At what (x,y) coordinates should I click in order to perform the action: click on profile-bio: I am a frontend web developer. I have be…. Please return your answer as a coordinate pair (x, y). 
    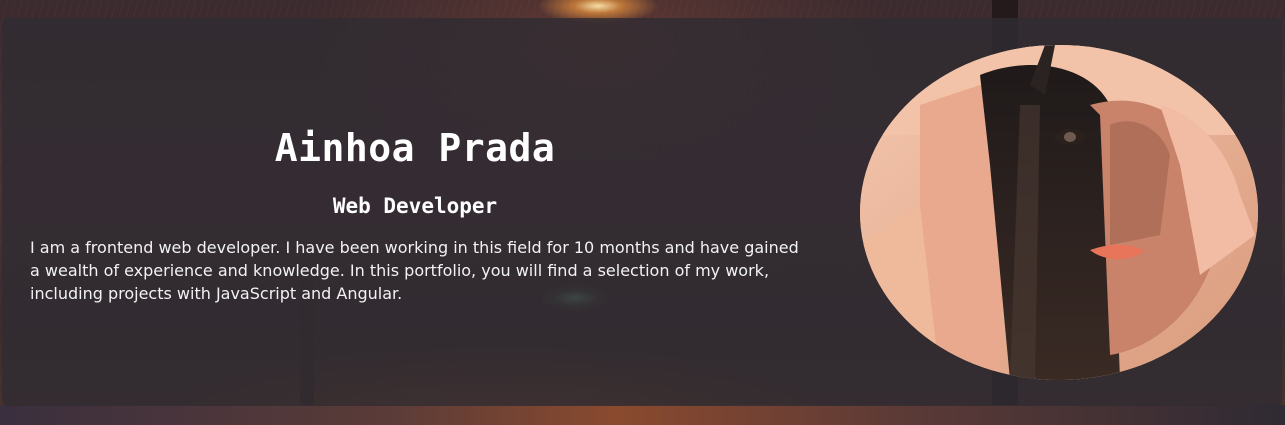
    Looking at the image, I should click on (414, 270).